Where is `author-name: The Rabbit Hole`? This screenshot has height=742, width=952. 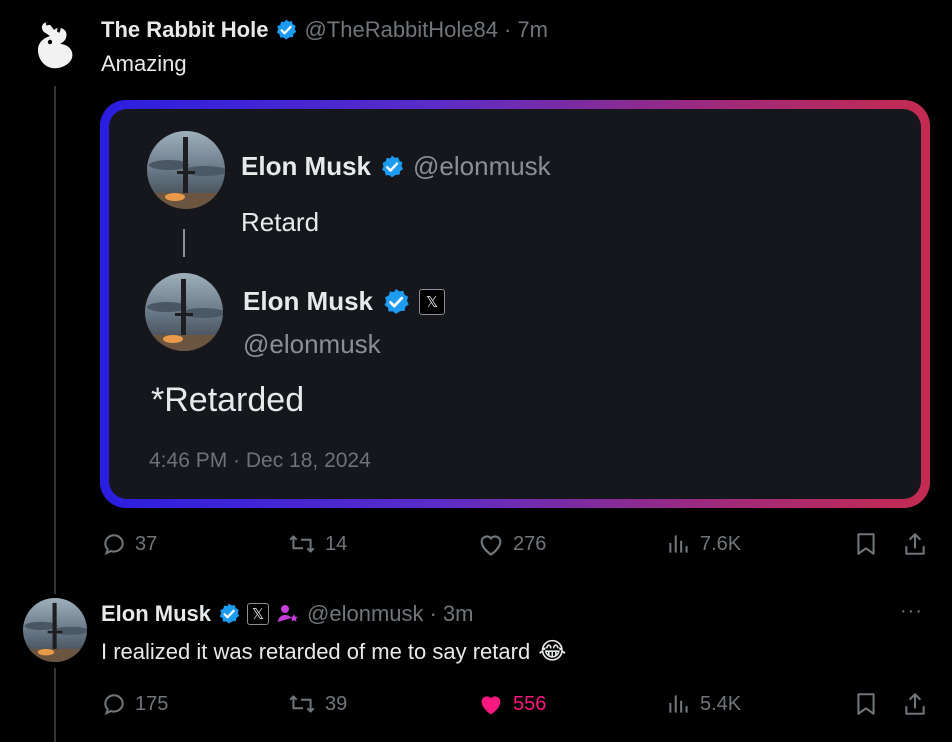
author-name: The Rabbit Hole is located at coordinates (184, 30).